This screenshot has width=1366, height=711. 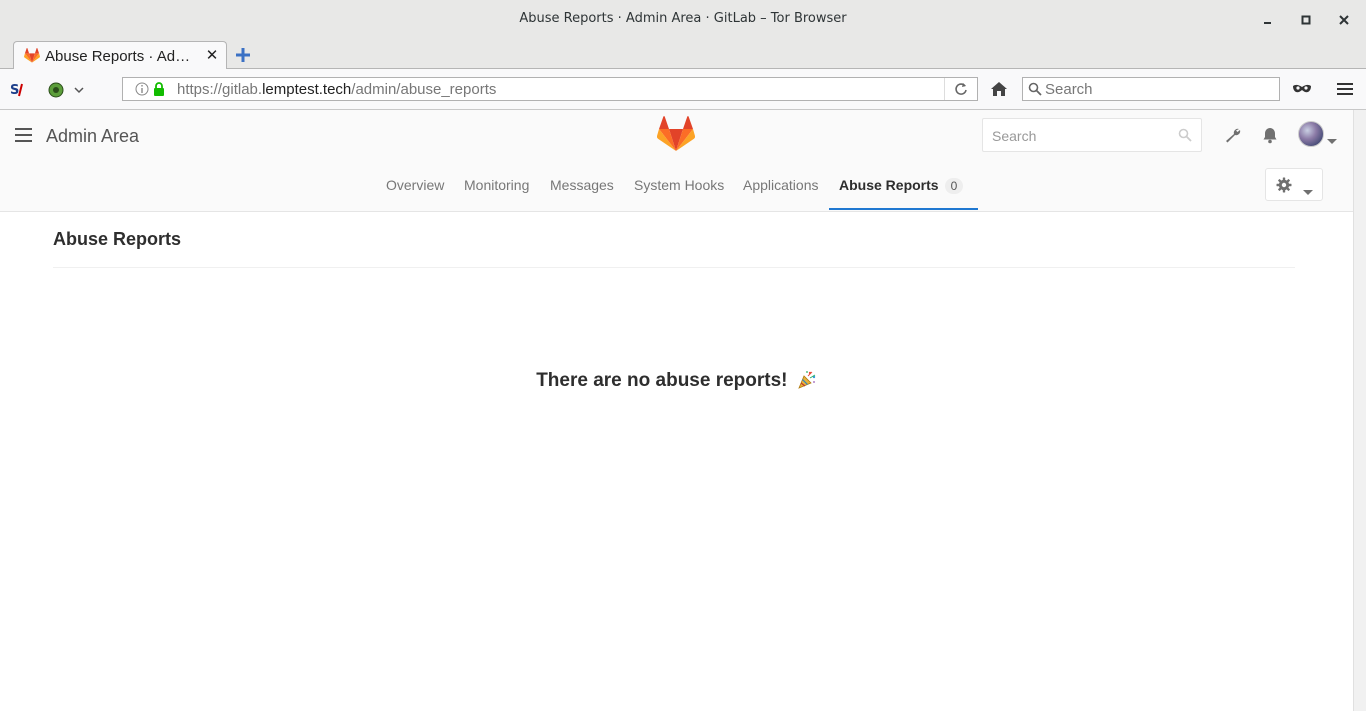 I want to click on lock-icon, so click(x=159, y=91).